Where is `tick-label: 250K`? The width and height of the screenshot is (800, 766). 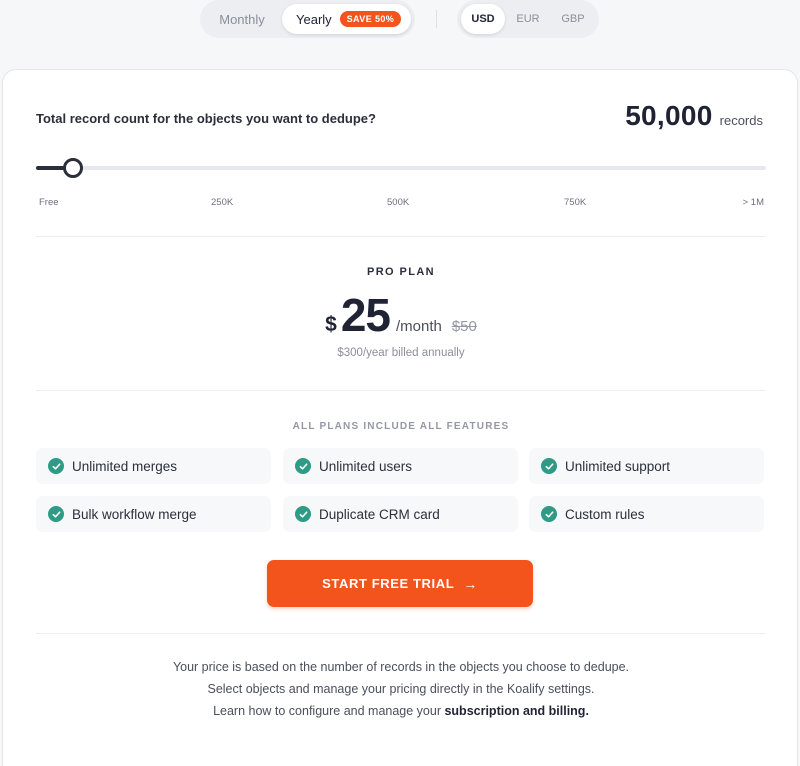
tick-label: 250K is located at coordinates (222, 202).